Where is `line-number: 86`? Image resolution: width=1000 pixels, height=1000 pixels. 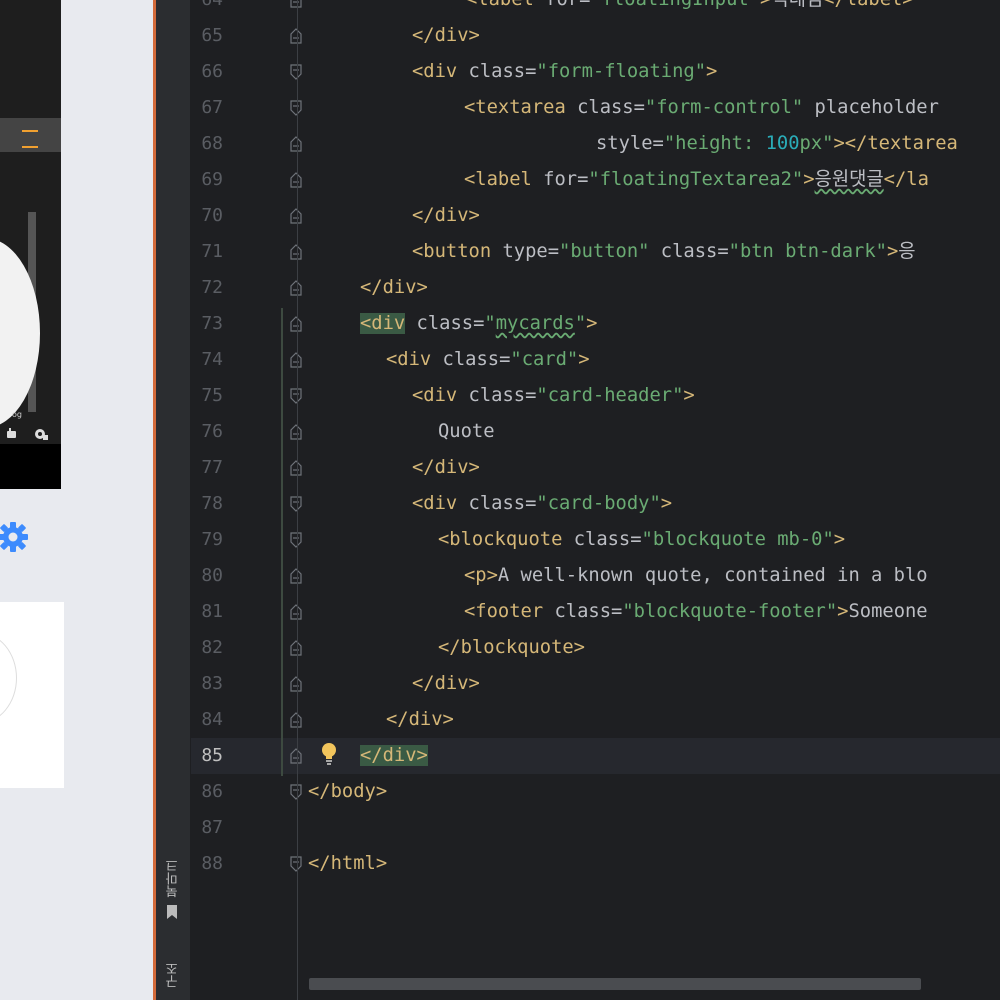
line-number: 86 is located at coordinates (212, 791).